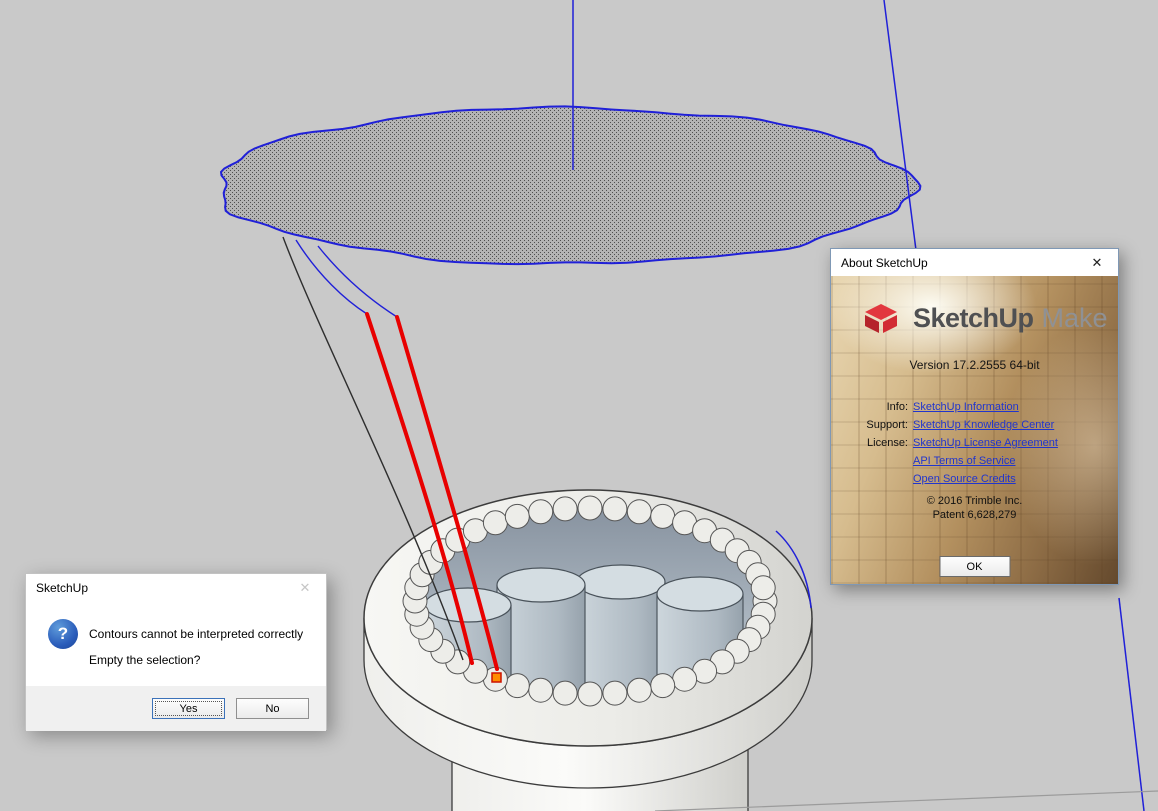 The height and width of the screenshot is (811, 1158). Describe the element at coordinates (188, 708) in the screenshot. I see `yes-button: Yes` at that location.